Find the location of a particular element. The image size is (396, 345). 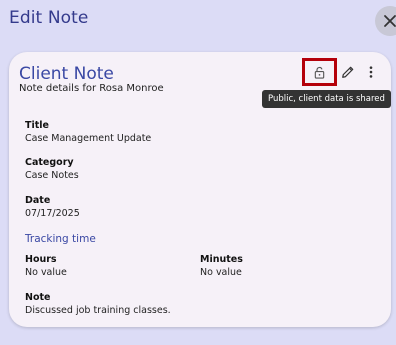

card-subtitle: Note details for Rosa Monroe is located at coordinates (91, 88).